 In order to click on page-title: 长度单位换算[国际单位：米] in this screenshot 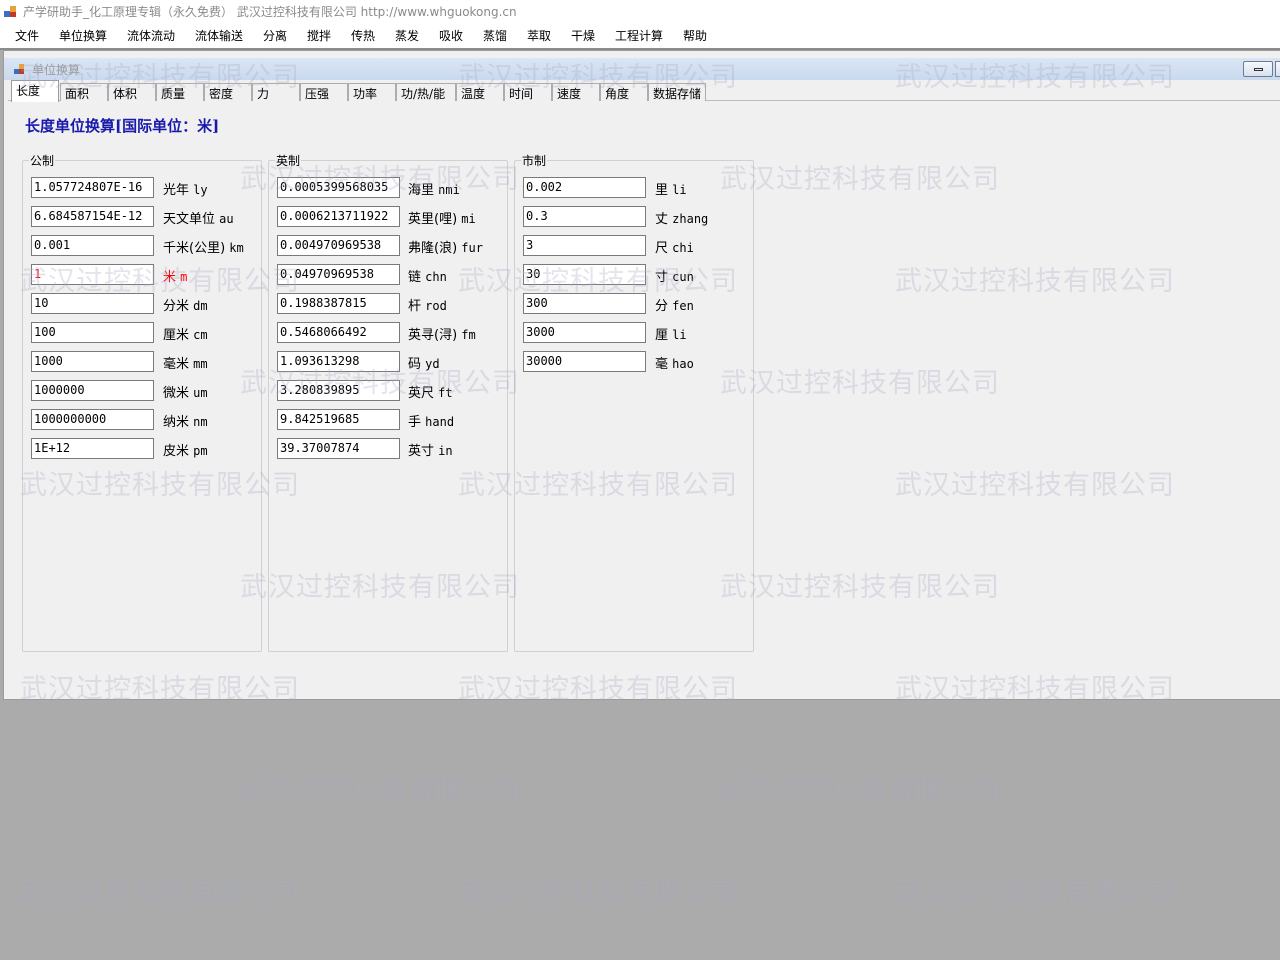, I will do `click(122, 126)`.